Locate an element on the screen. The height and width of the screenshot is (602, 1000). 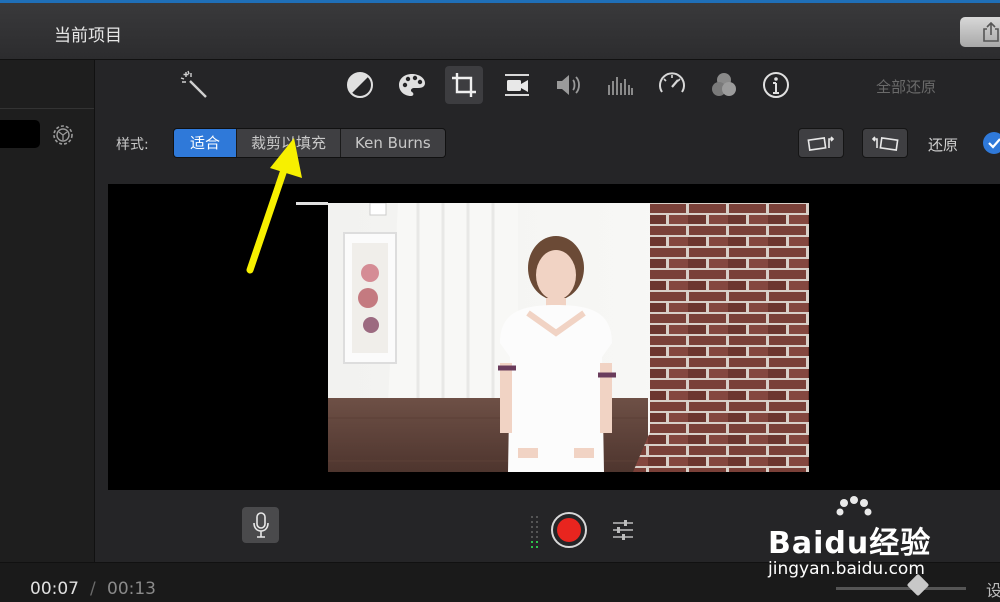
baidu-watermark-brand: Baidu经验 is located at coordinates (850, 543).